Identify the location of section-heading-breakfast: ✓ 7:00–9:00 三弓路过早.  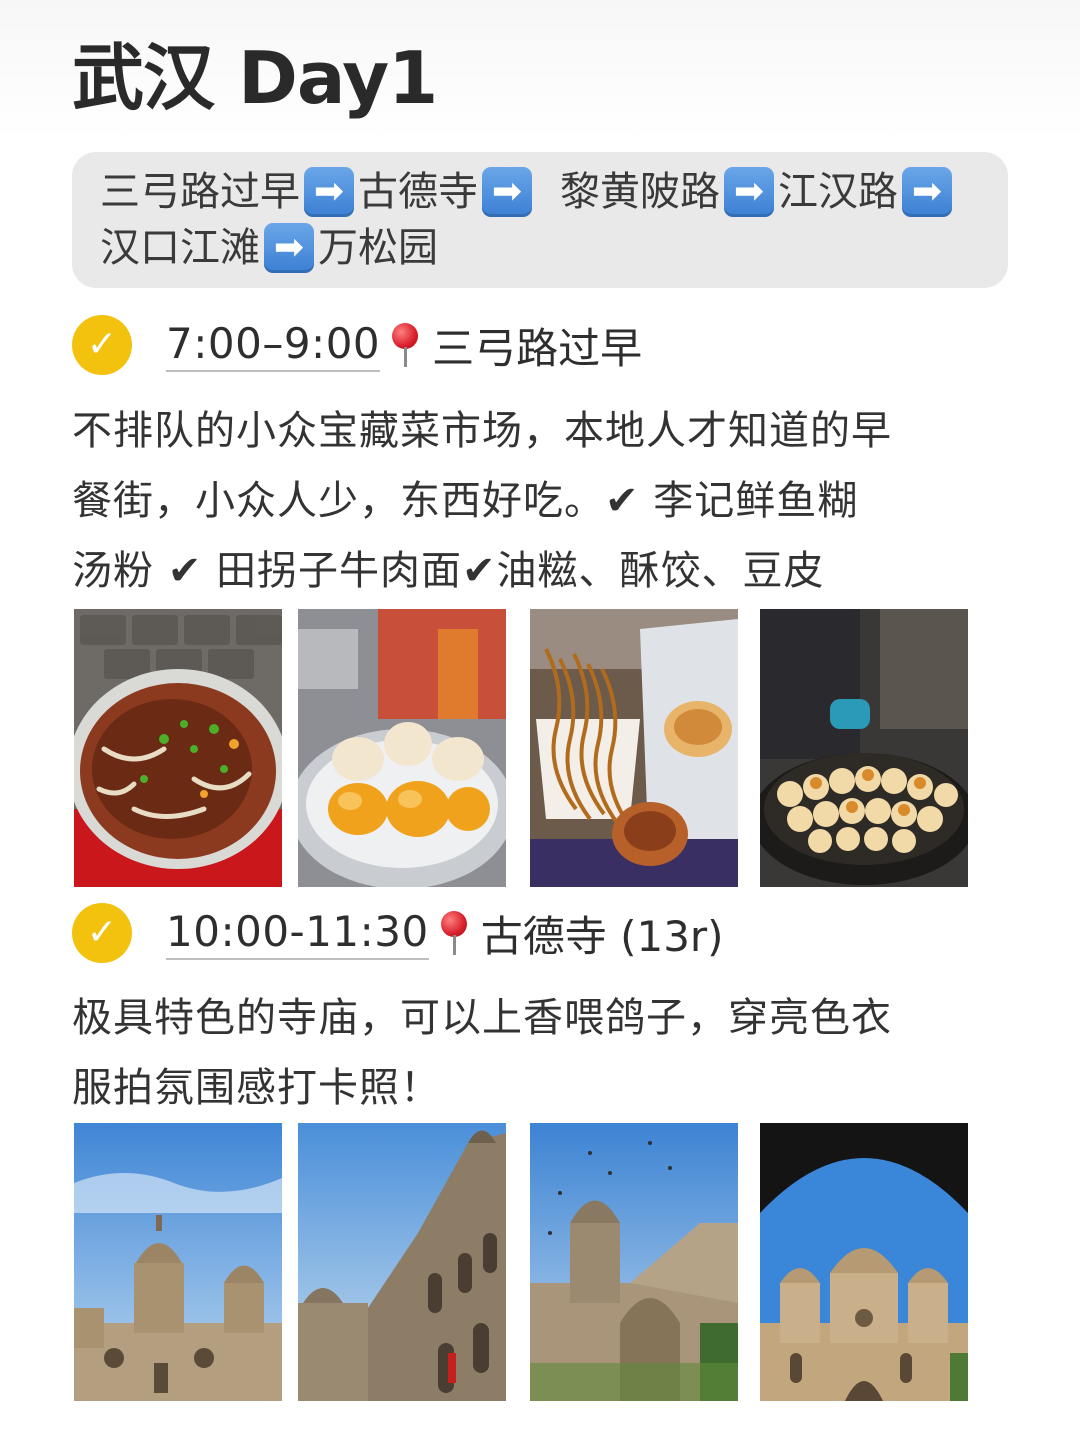
(357, 345).